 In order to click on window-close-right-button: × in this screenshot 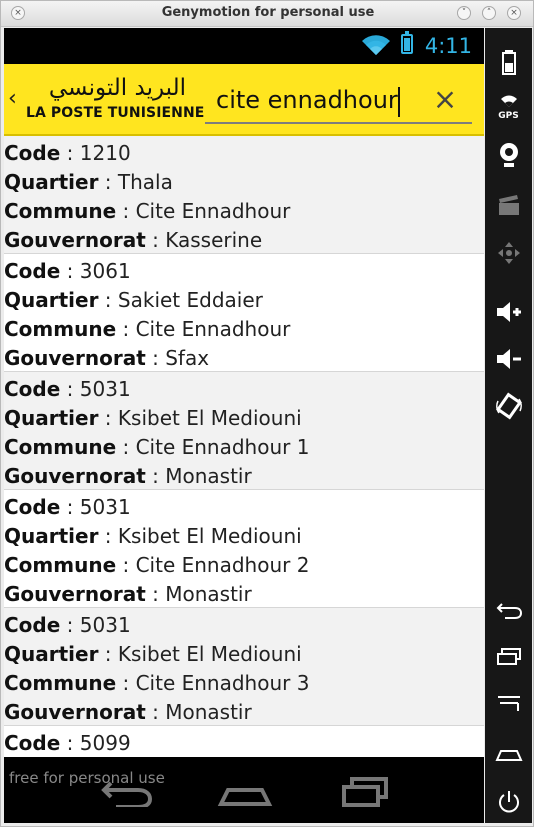, I will do `click(514, 13)`.